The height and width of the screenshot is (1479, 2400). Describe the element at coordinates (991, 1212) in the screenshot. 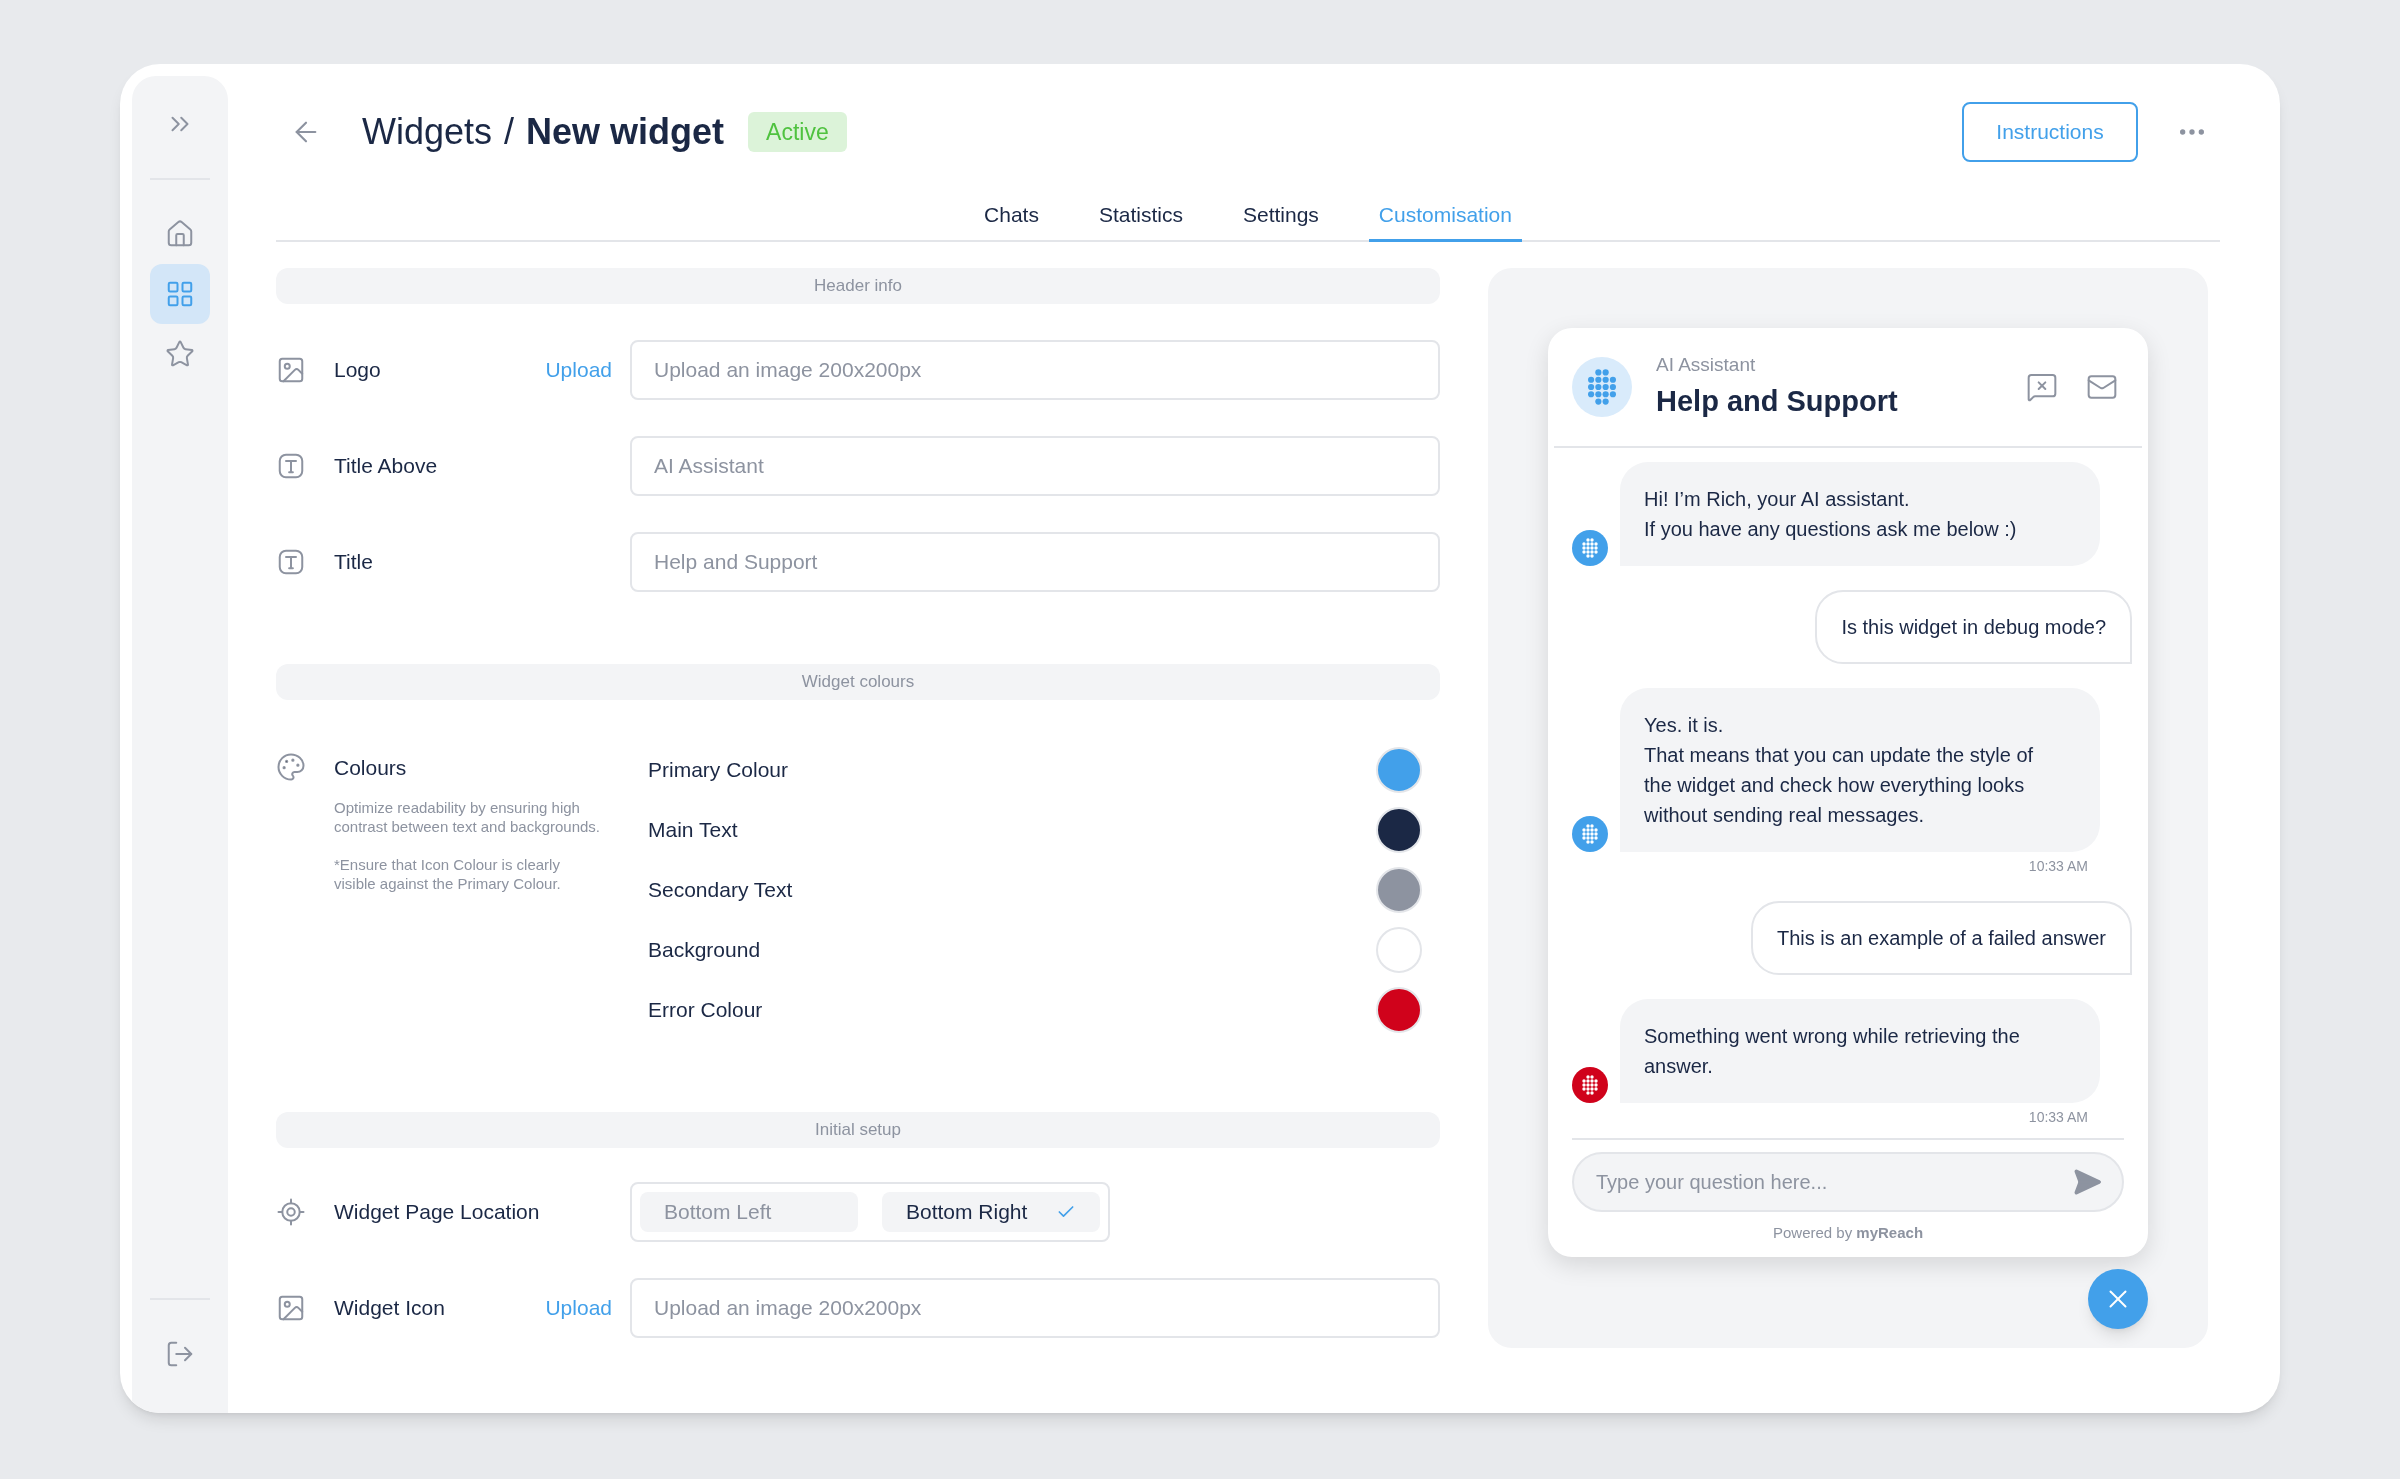

I see `location-option: Bottom Right` at that location.